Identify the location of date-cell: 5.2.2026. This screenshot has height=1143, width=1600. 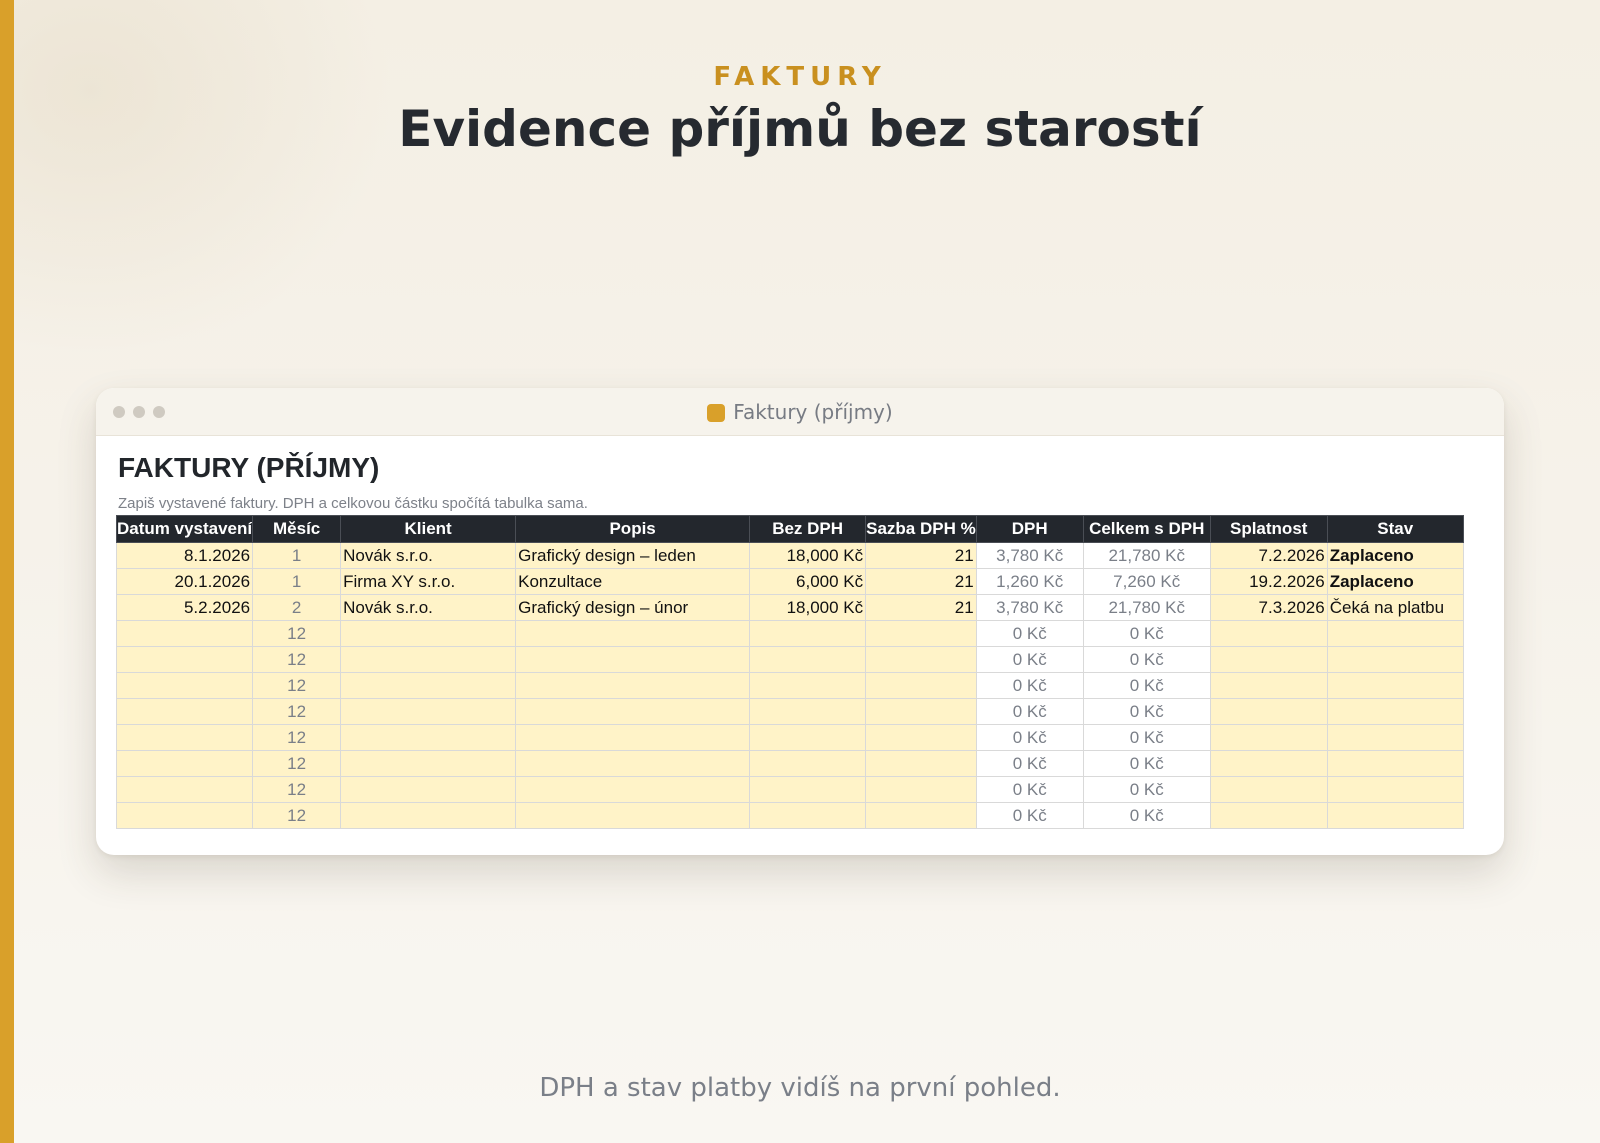
(184, 607).